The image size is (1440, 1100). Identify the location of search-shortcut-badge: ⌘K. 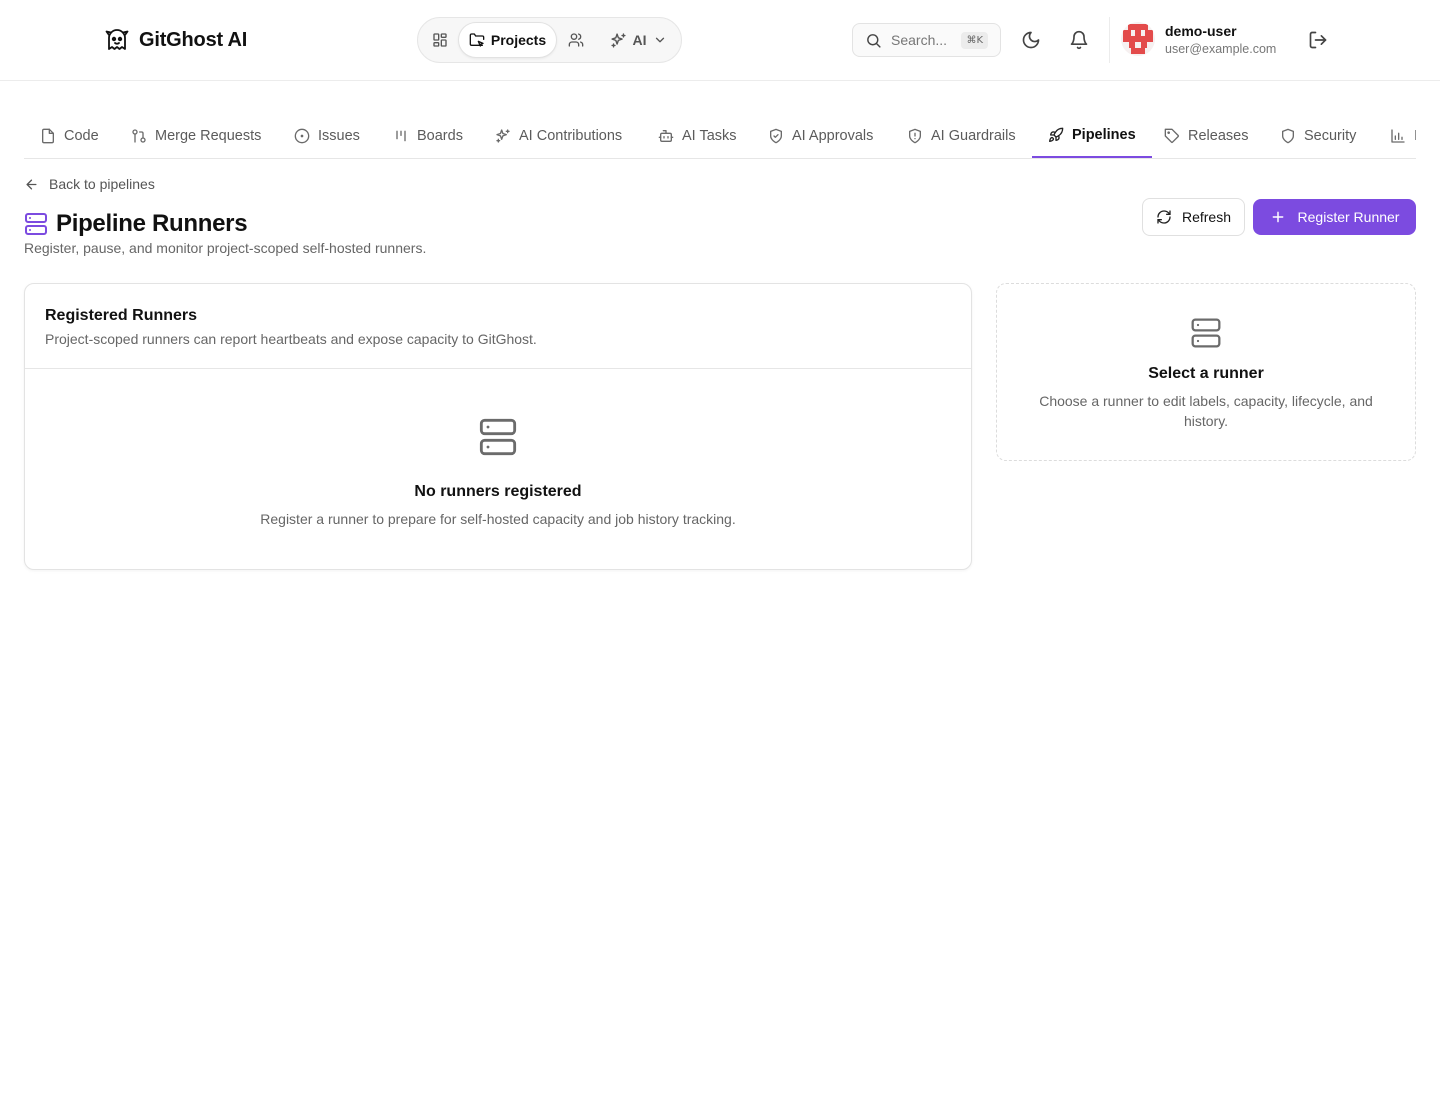
(974, 40).